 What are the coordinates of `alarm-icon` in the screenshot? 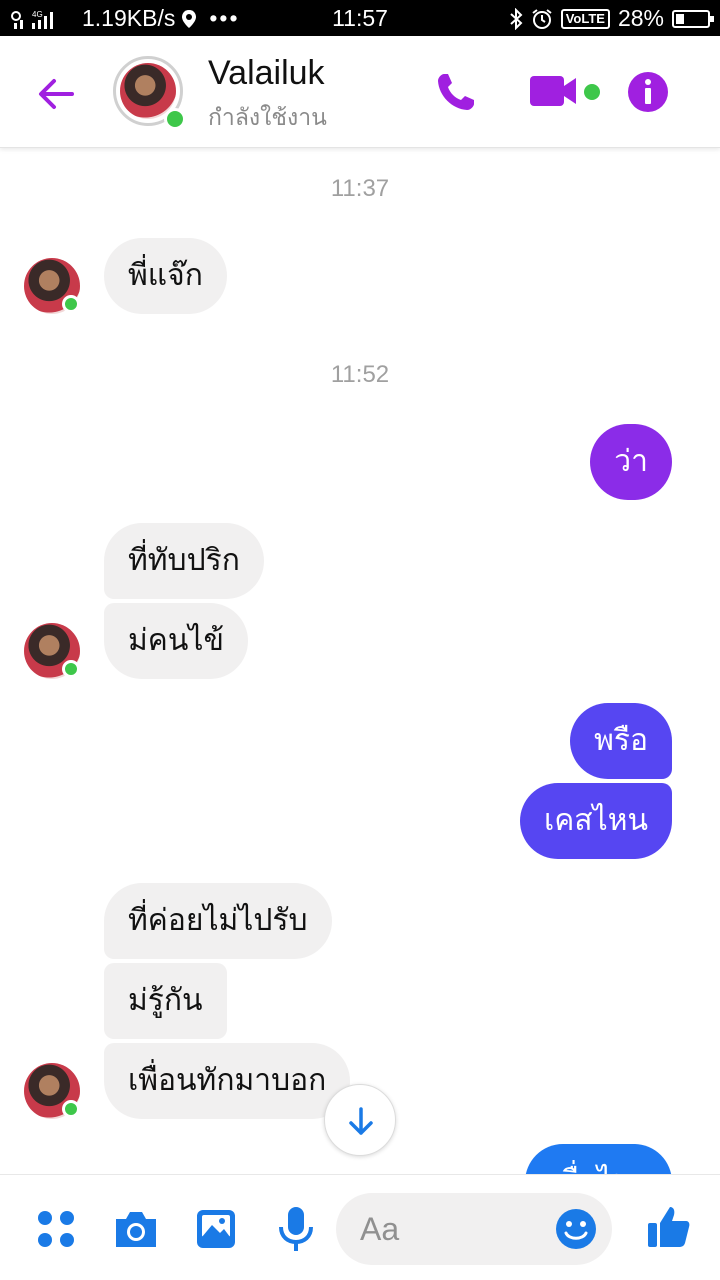 It's located at (542, 18).